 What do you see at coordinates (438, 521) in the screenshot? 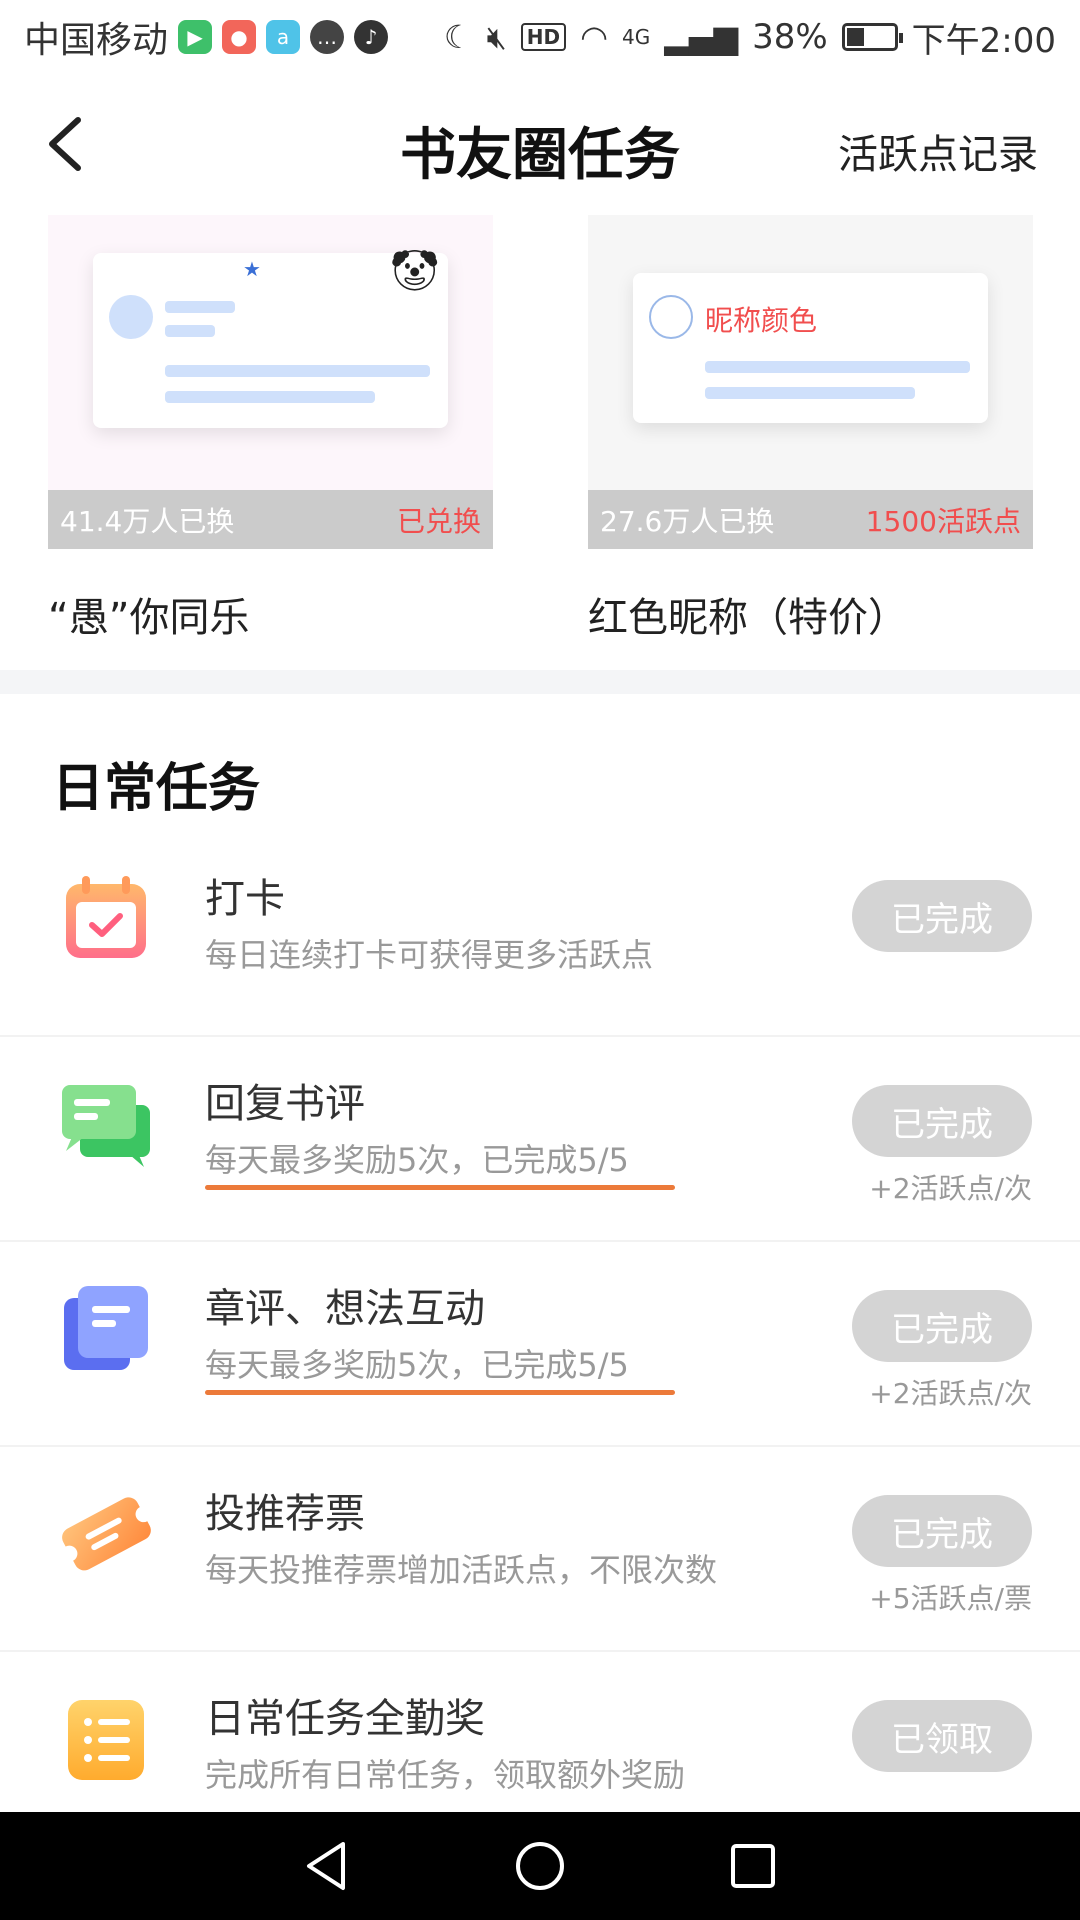
I see `exchange-status: 已兑换` at bounding box center [438, 521].